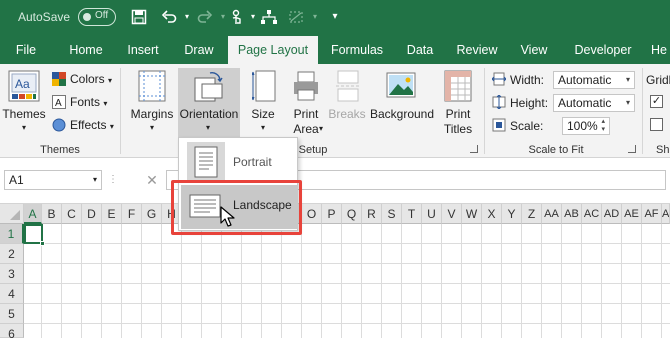 The width and height of the screenshot is (670, 338). I want to click on column-header: G, so click(152, 214).